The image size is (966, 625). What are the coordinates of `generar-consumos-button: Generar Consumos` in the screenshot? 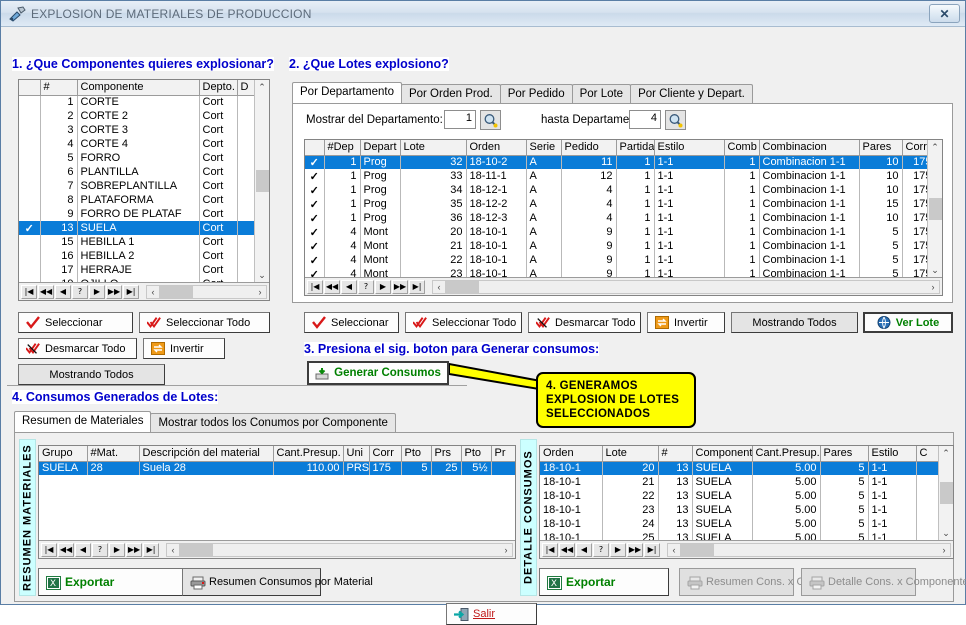 It's located at (378, 373).